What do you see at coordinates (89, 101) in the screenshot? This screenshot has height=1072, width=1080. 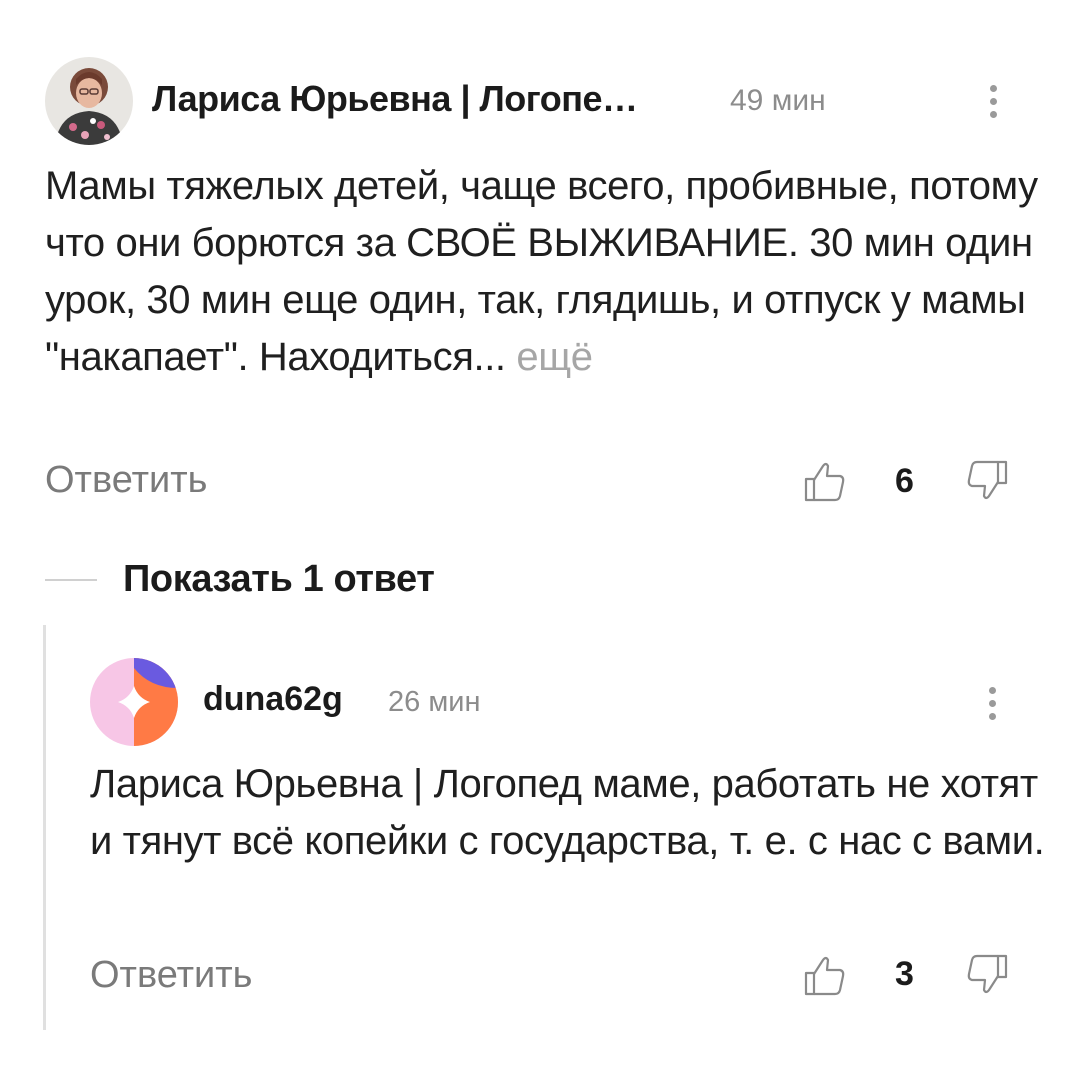 I see `author-avatar` at bounding box center [89, 101].